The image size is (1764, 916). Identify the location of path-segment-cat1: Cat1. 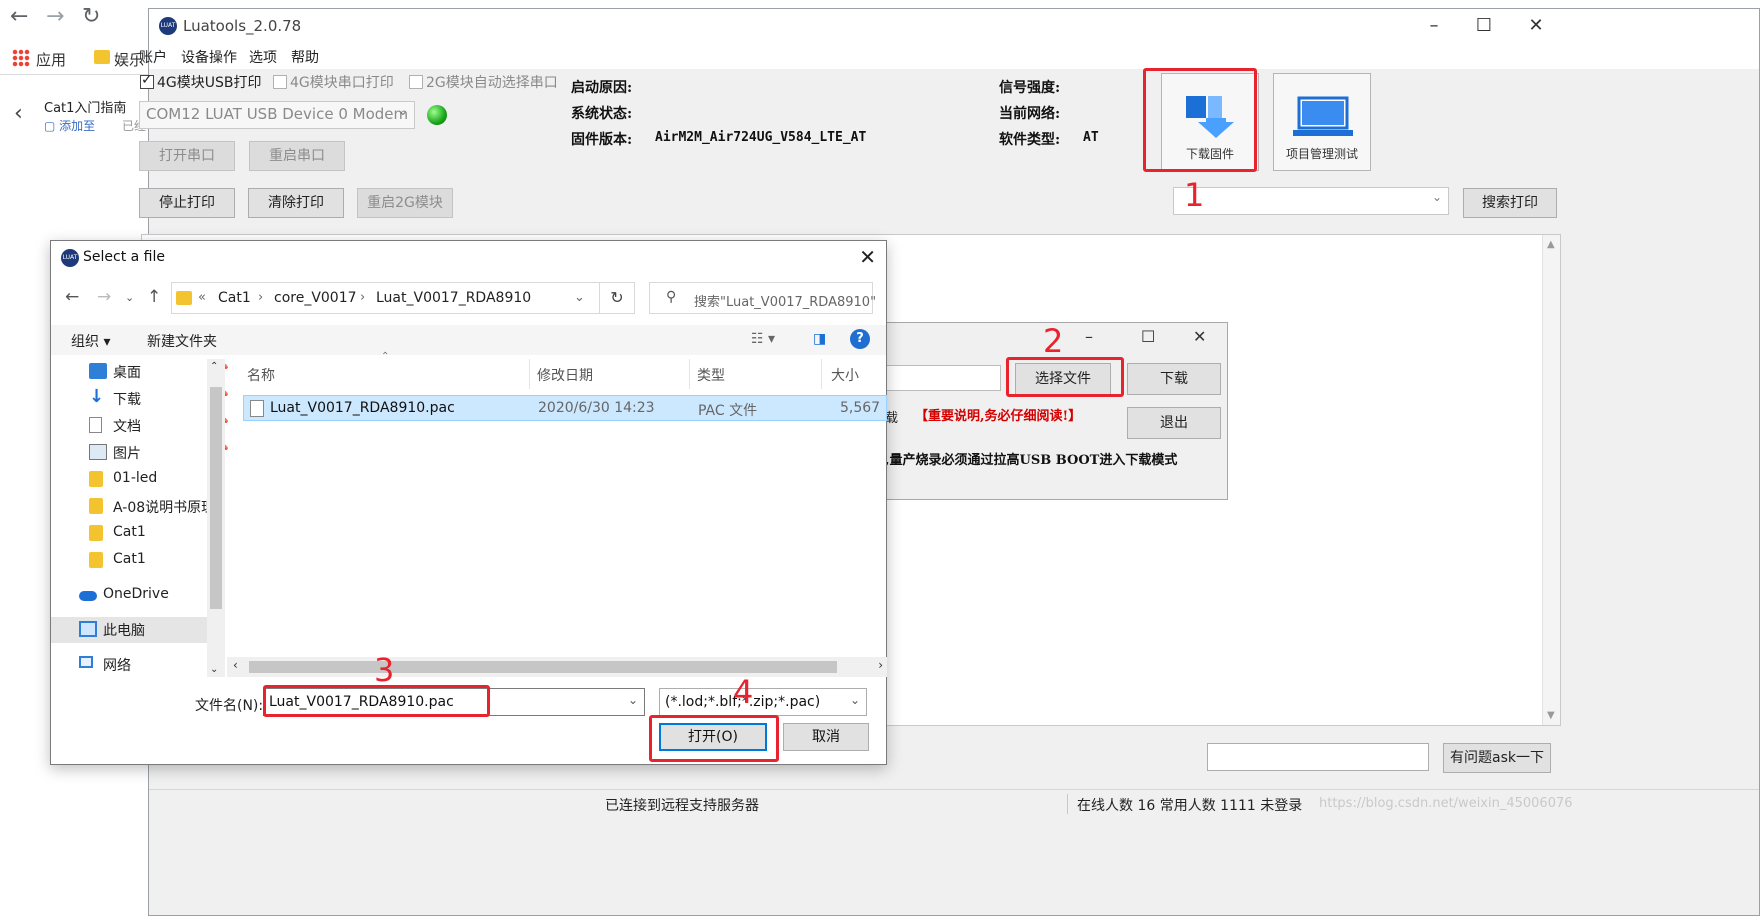
(234, 298).